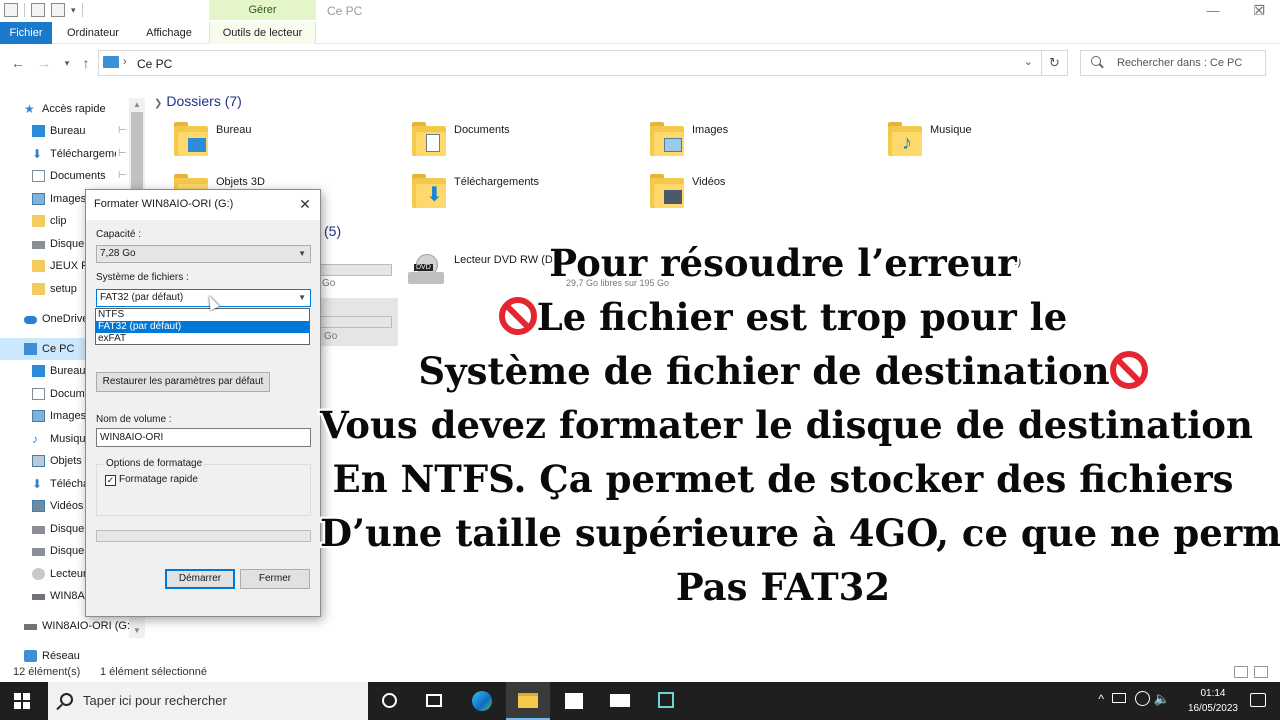 Image resolution: width=1280 pixels, height=720 pixels. Describe the element at coordinates (137, 631) in the screenshot. I see `scroll-down-icon: ▼` at that location.